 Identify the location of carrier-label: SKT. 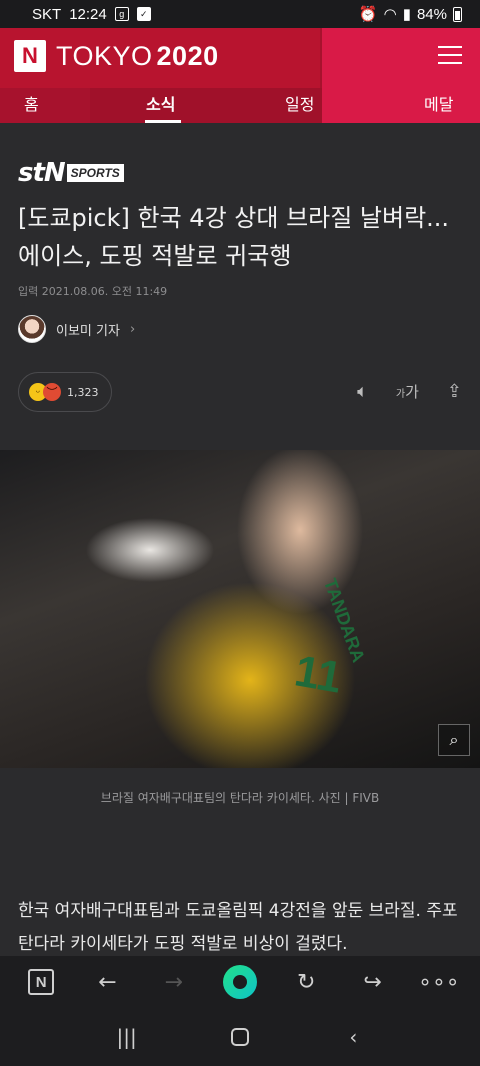
(47, 14).